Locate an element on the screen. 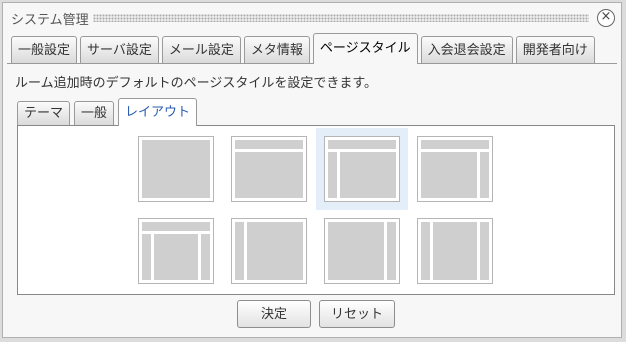 This screenshot has height=342, width=626. layout-header-main-right is located at coordinates (455, 169).